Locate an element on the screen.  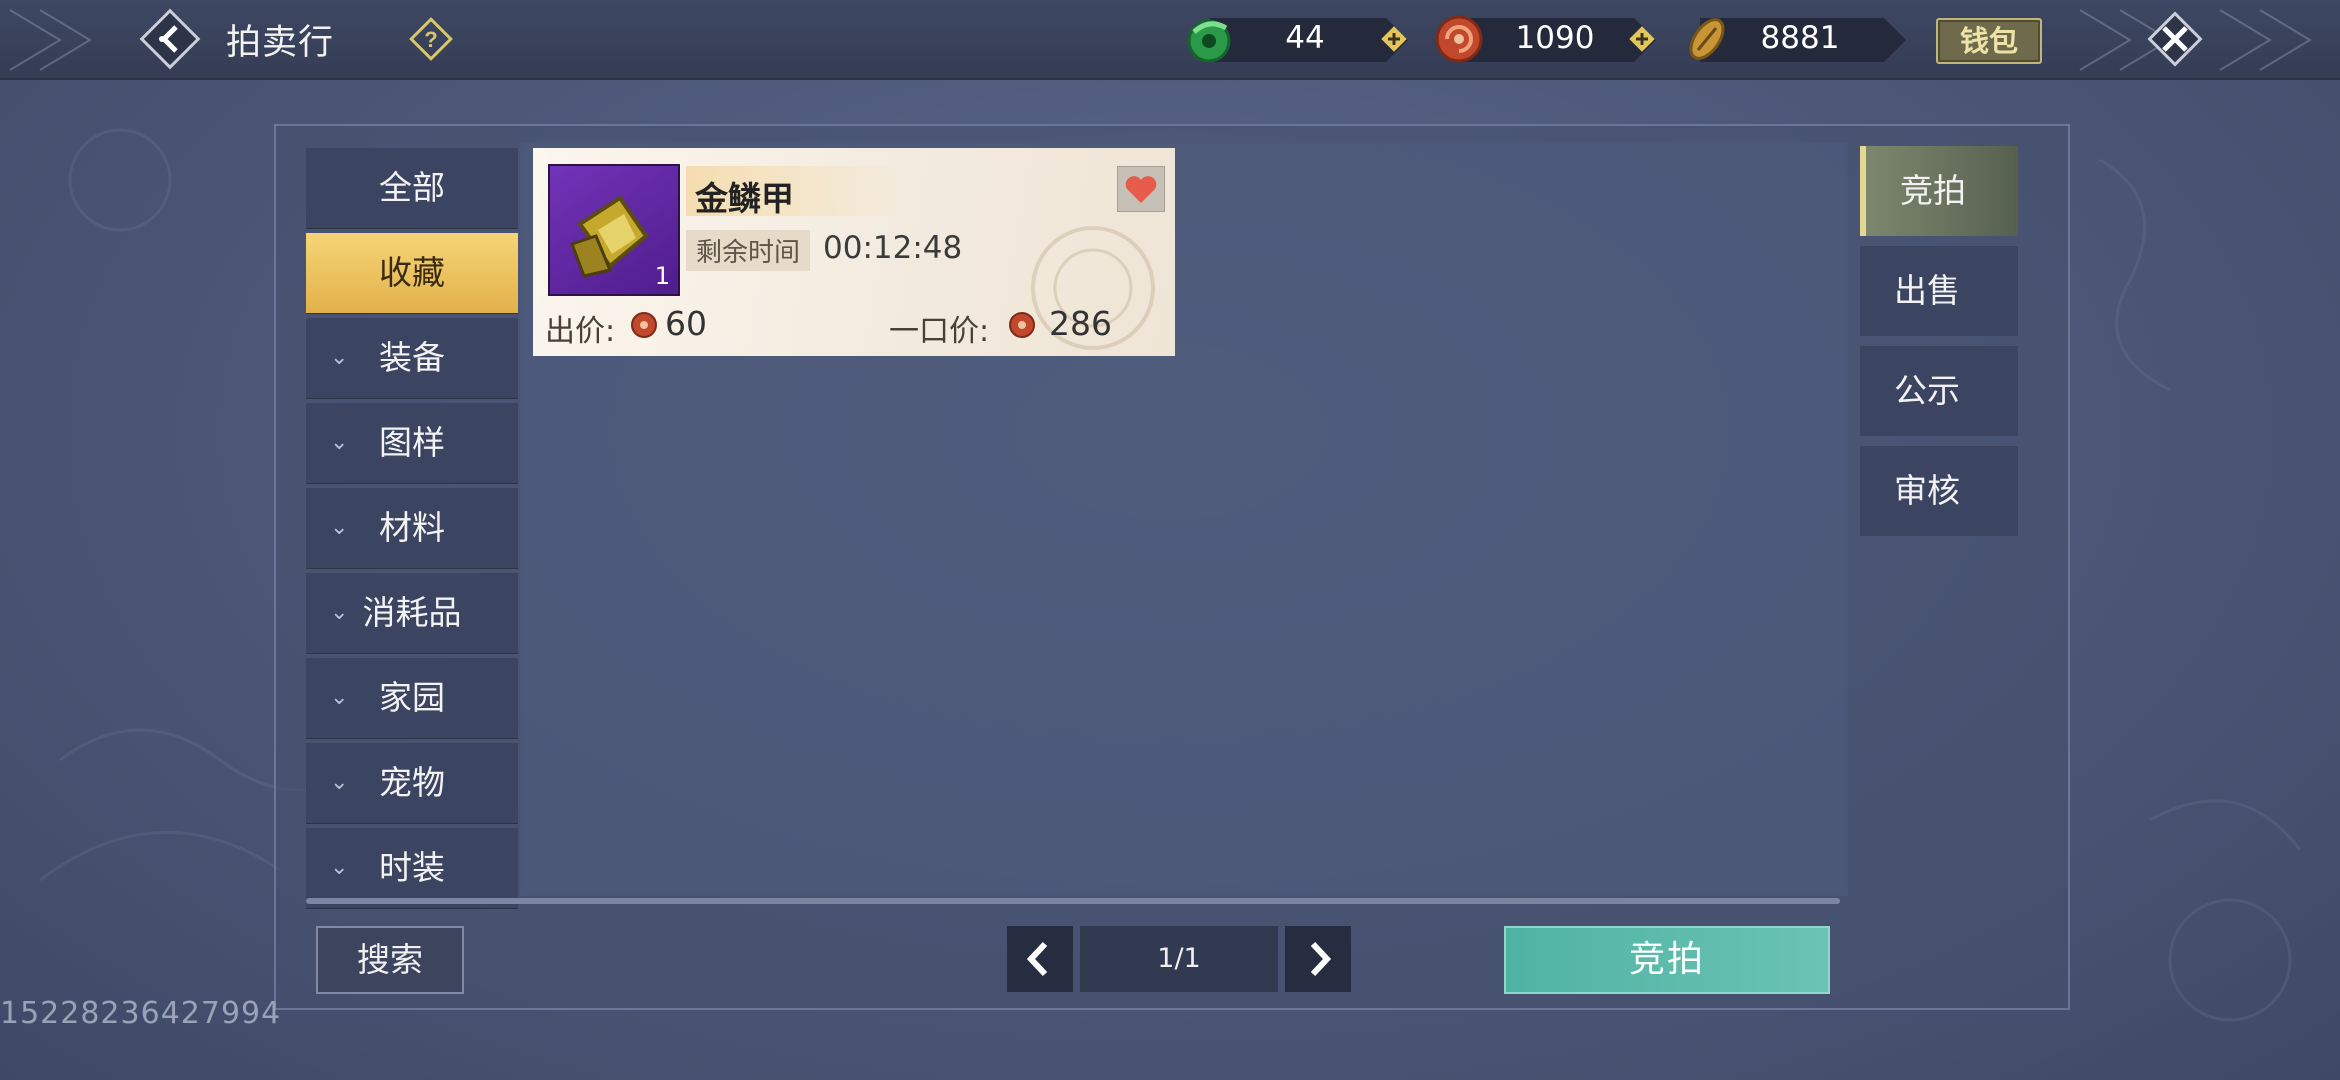
bid-price-label: 出价: is located at coordinates (580, 331).